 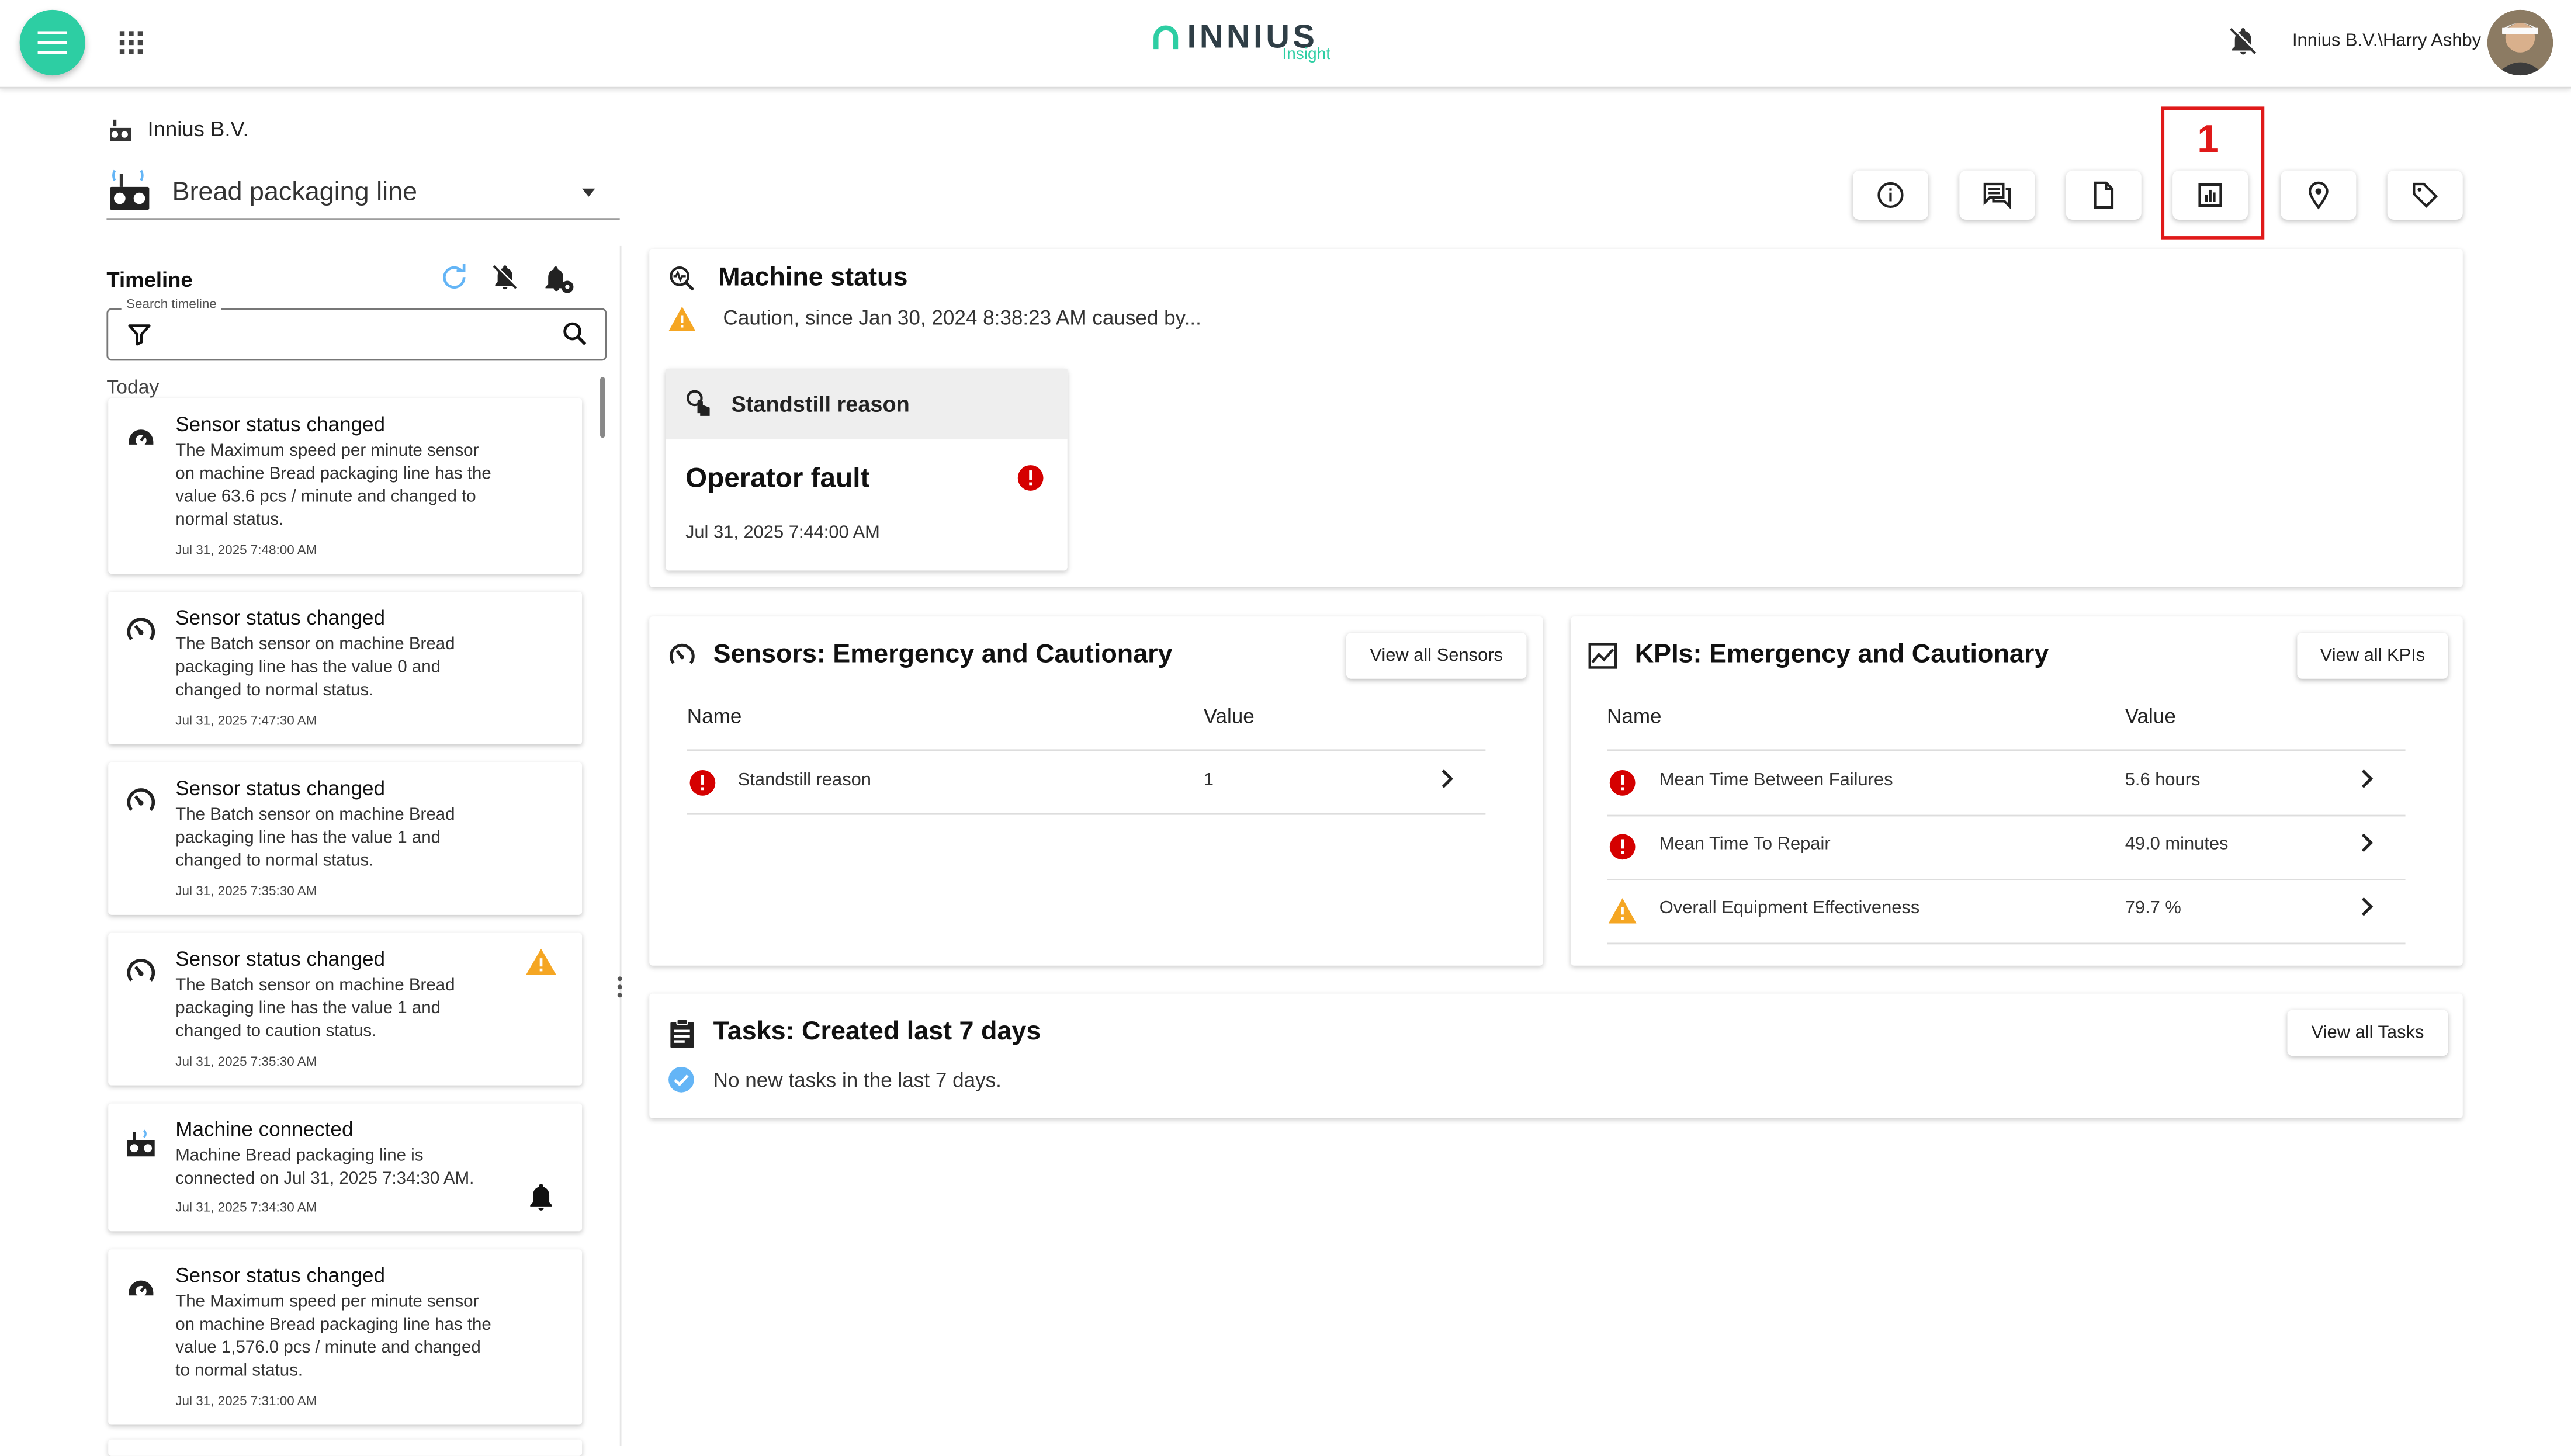 What do you see at coordinates (264, 1130) in the screenshot?
I see `timeline-item-title: Machine connected` at bounding box center [264, 1130].